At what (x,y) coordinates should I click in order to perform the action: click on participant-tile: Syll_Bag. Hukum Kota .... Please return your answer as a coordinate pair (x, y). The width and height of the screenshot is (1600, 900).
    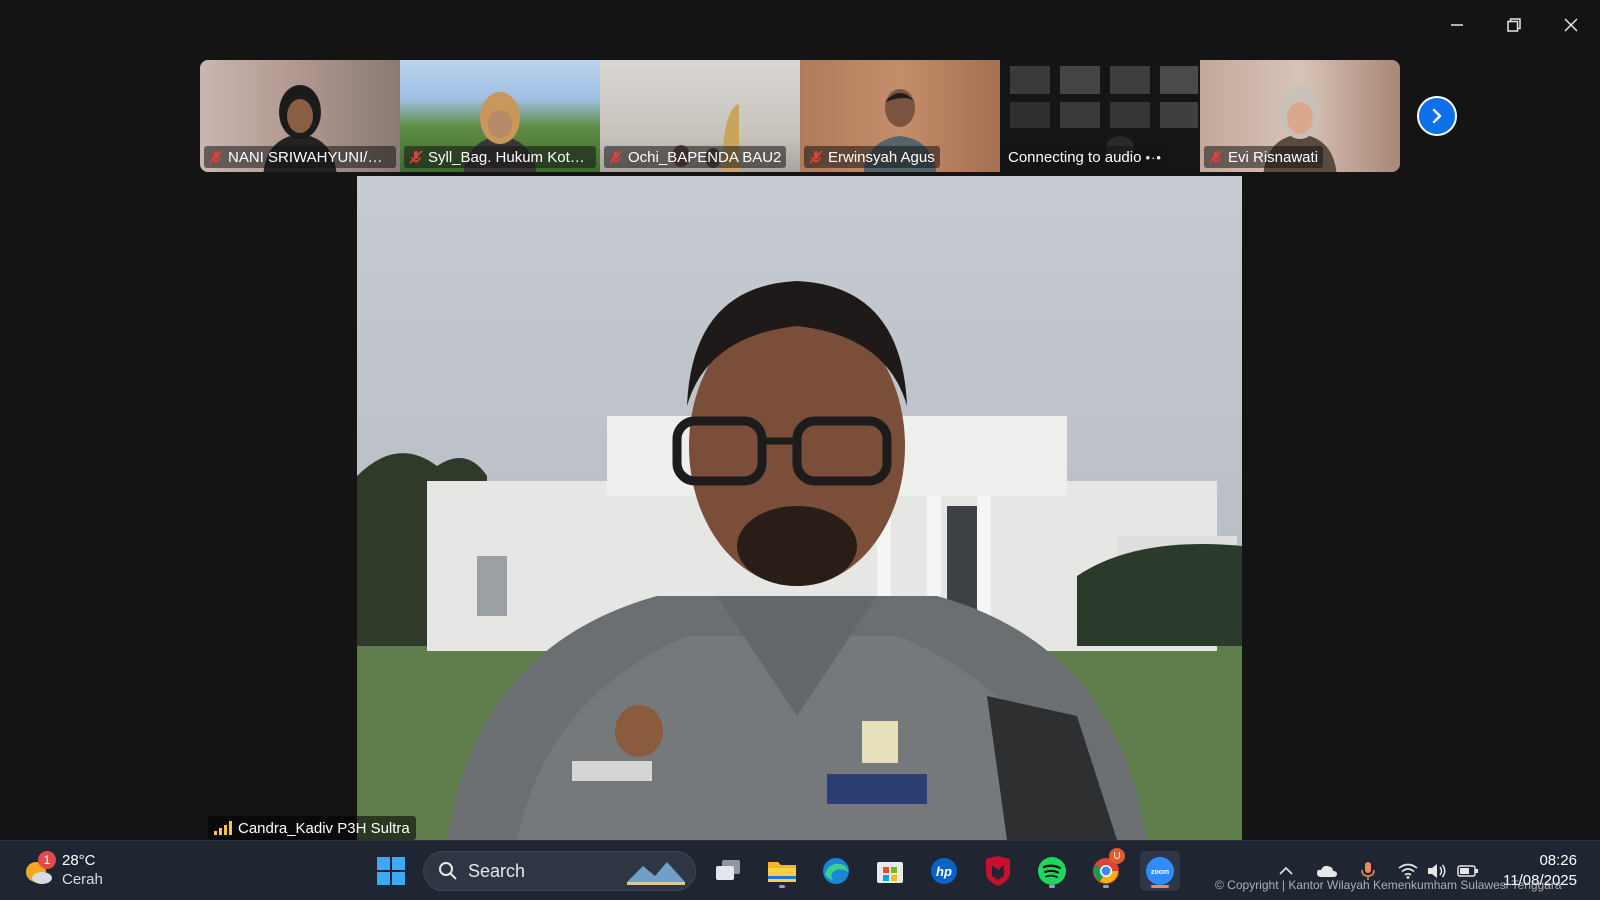
    Looking at the image, I should click on (500, 116).